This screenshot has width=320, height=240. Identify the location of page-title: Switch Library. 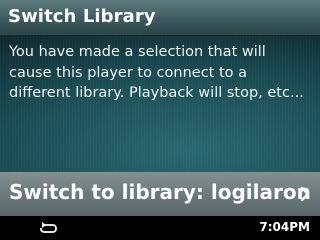
(82, 16).